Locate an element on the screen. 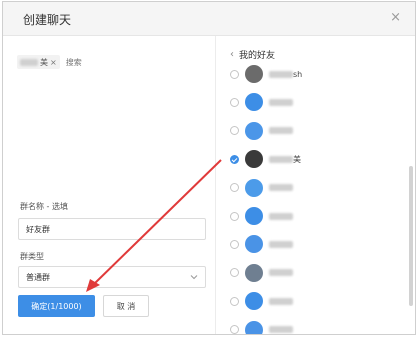  remove-chip-icon: × is located at coordinates (53, 62).